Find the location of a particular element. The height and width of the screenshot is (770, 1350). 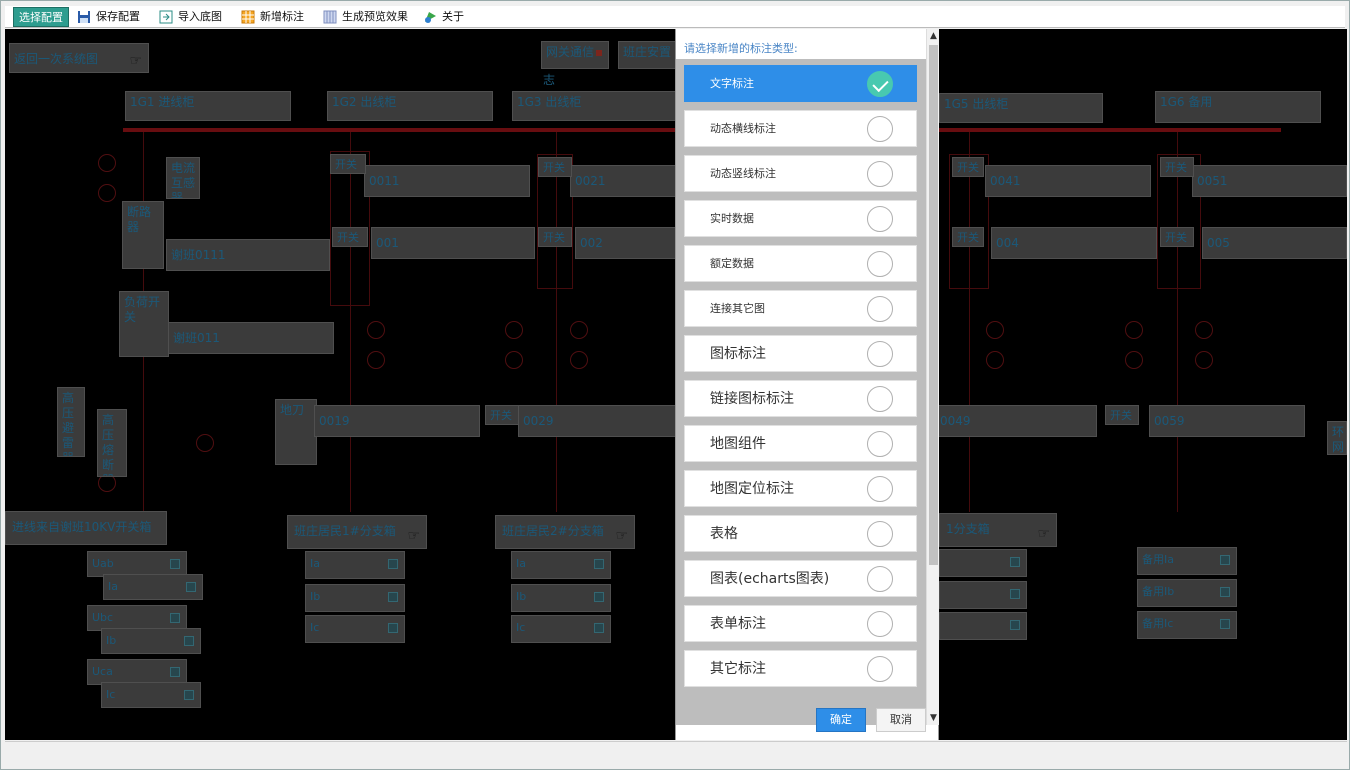

incoming-box-text: 进线来自谢班10KV开关箱 is located at coordinates (82, 527).